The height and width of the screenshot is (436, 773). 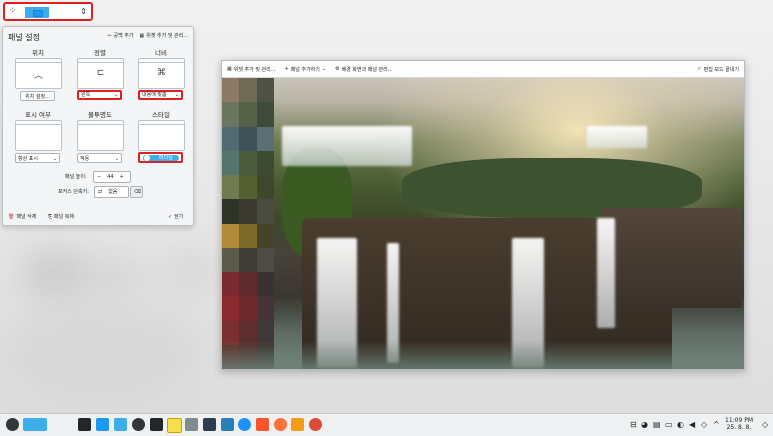 I want to click on color-icon: ◕, so click(x=644, y=424).